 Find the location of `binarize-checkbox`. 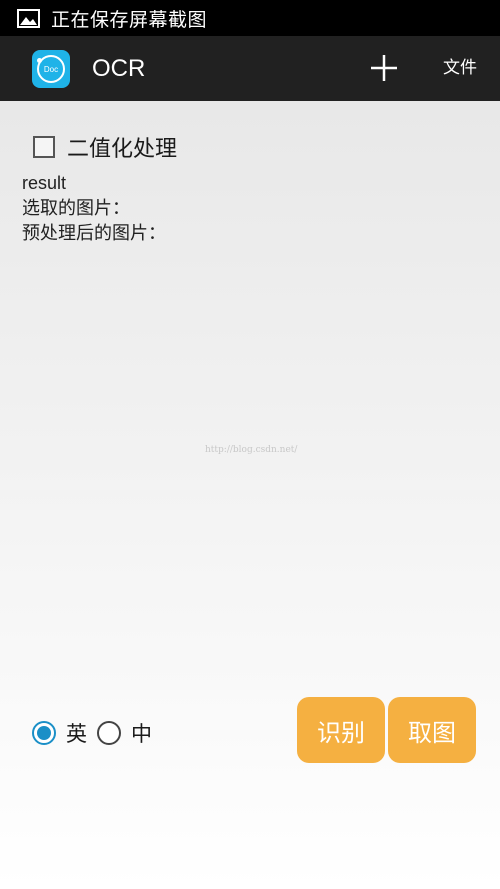

binarize-checkbox is located at coordinates (44, 147).